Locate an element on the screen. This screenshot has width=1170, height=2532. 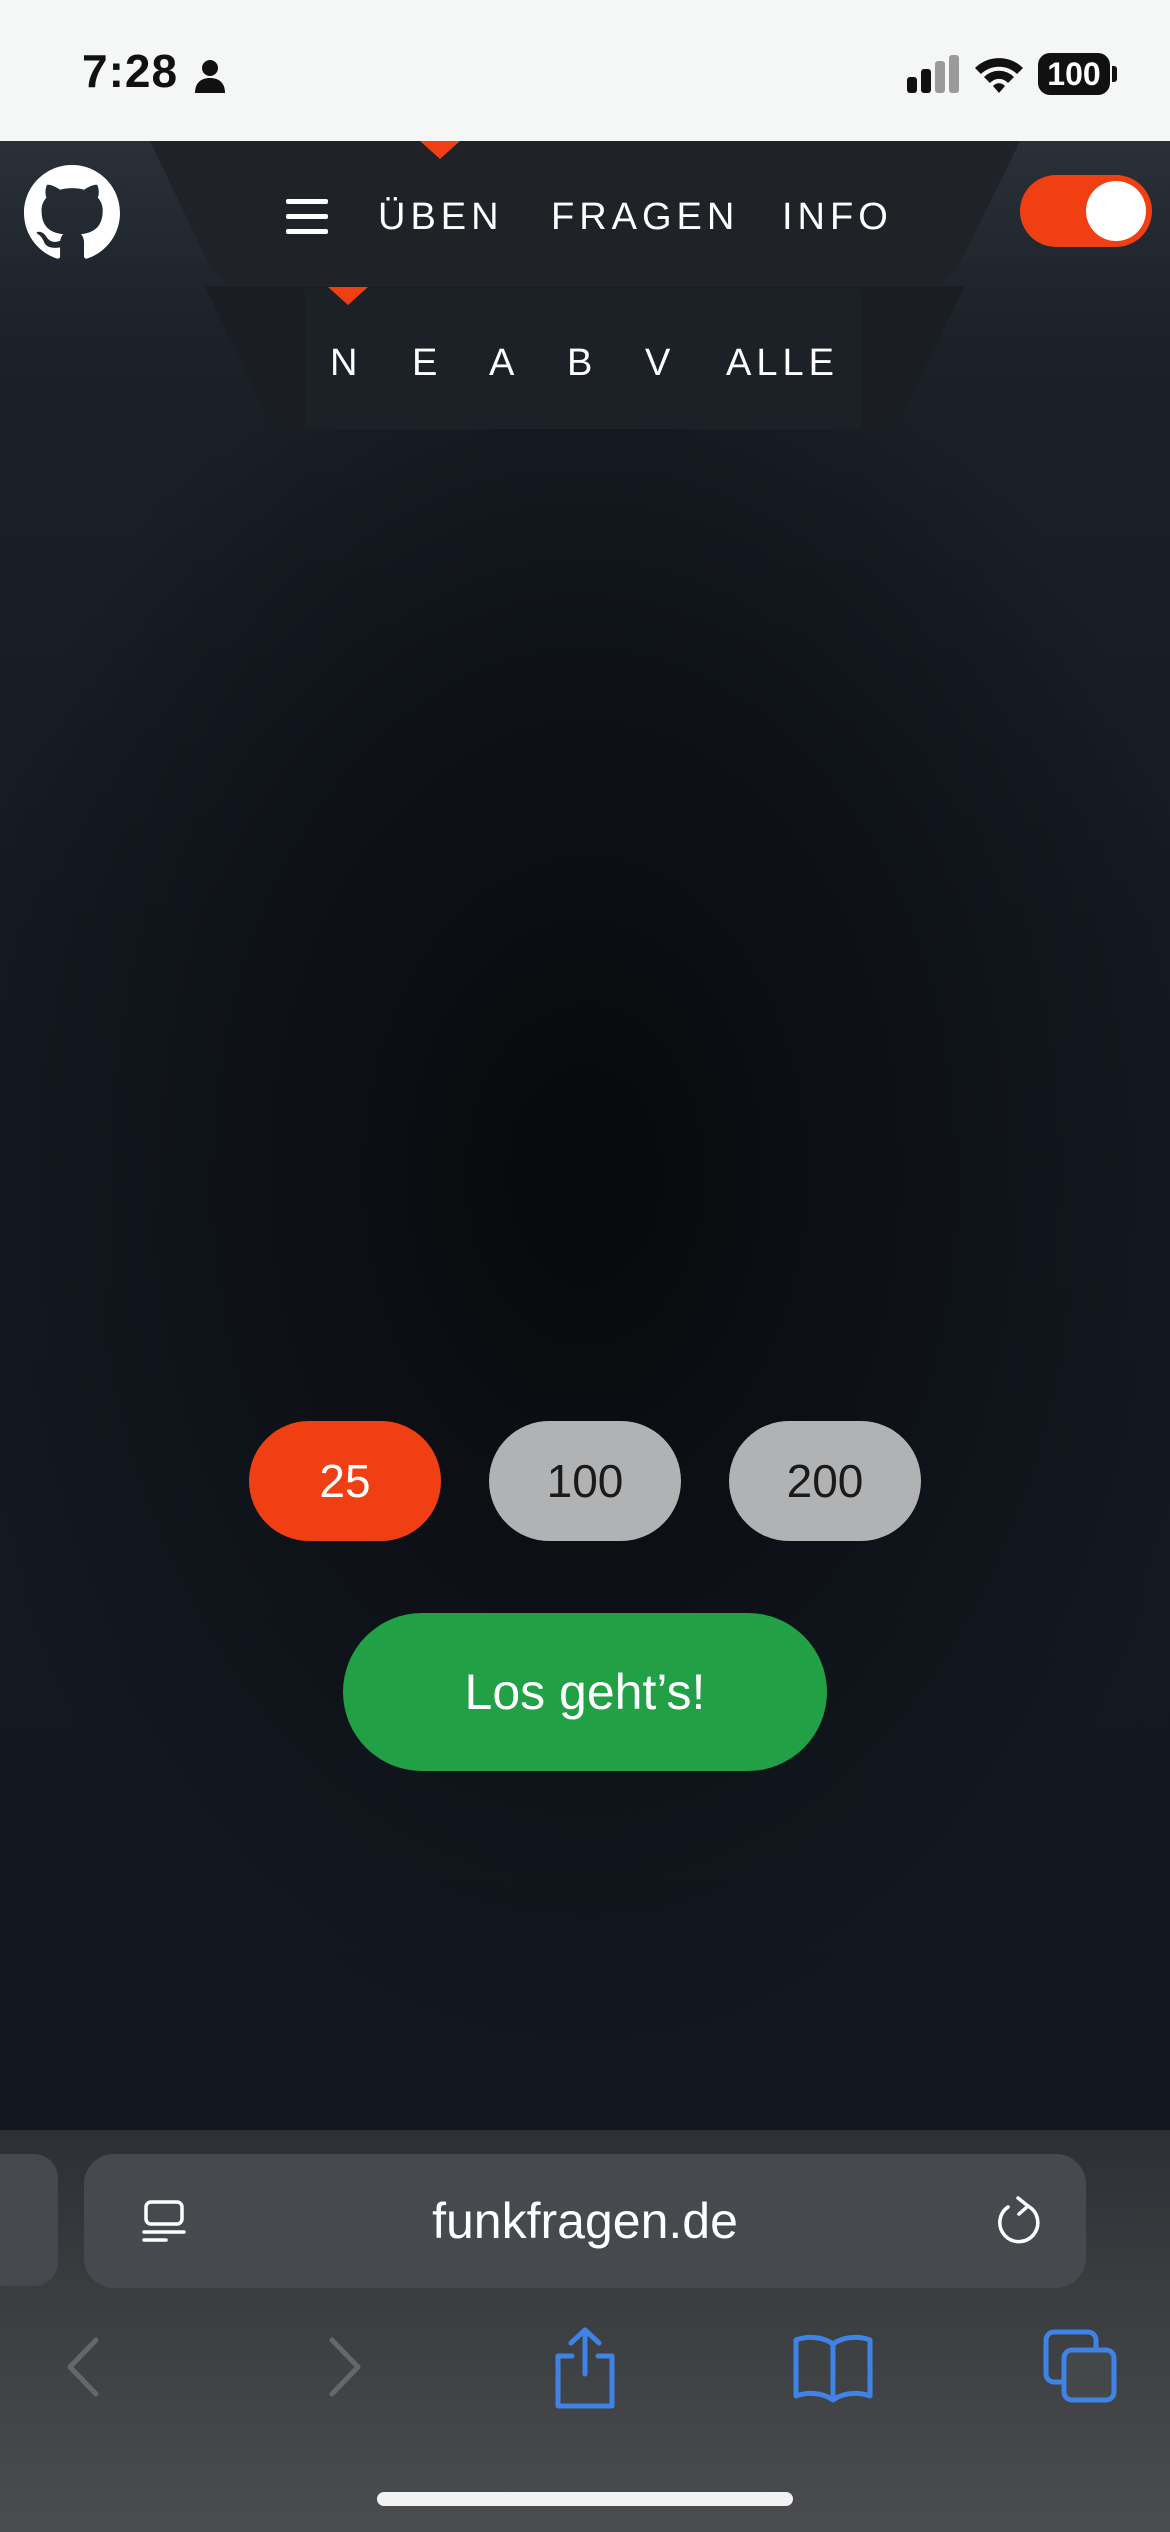
reader-mode-icon is located at coordinates (164, 2222).